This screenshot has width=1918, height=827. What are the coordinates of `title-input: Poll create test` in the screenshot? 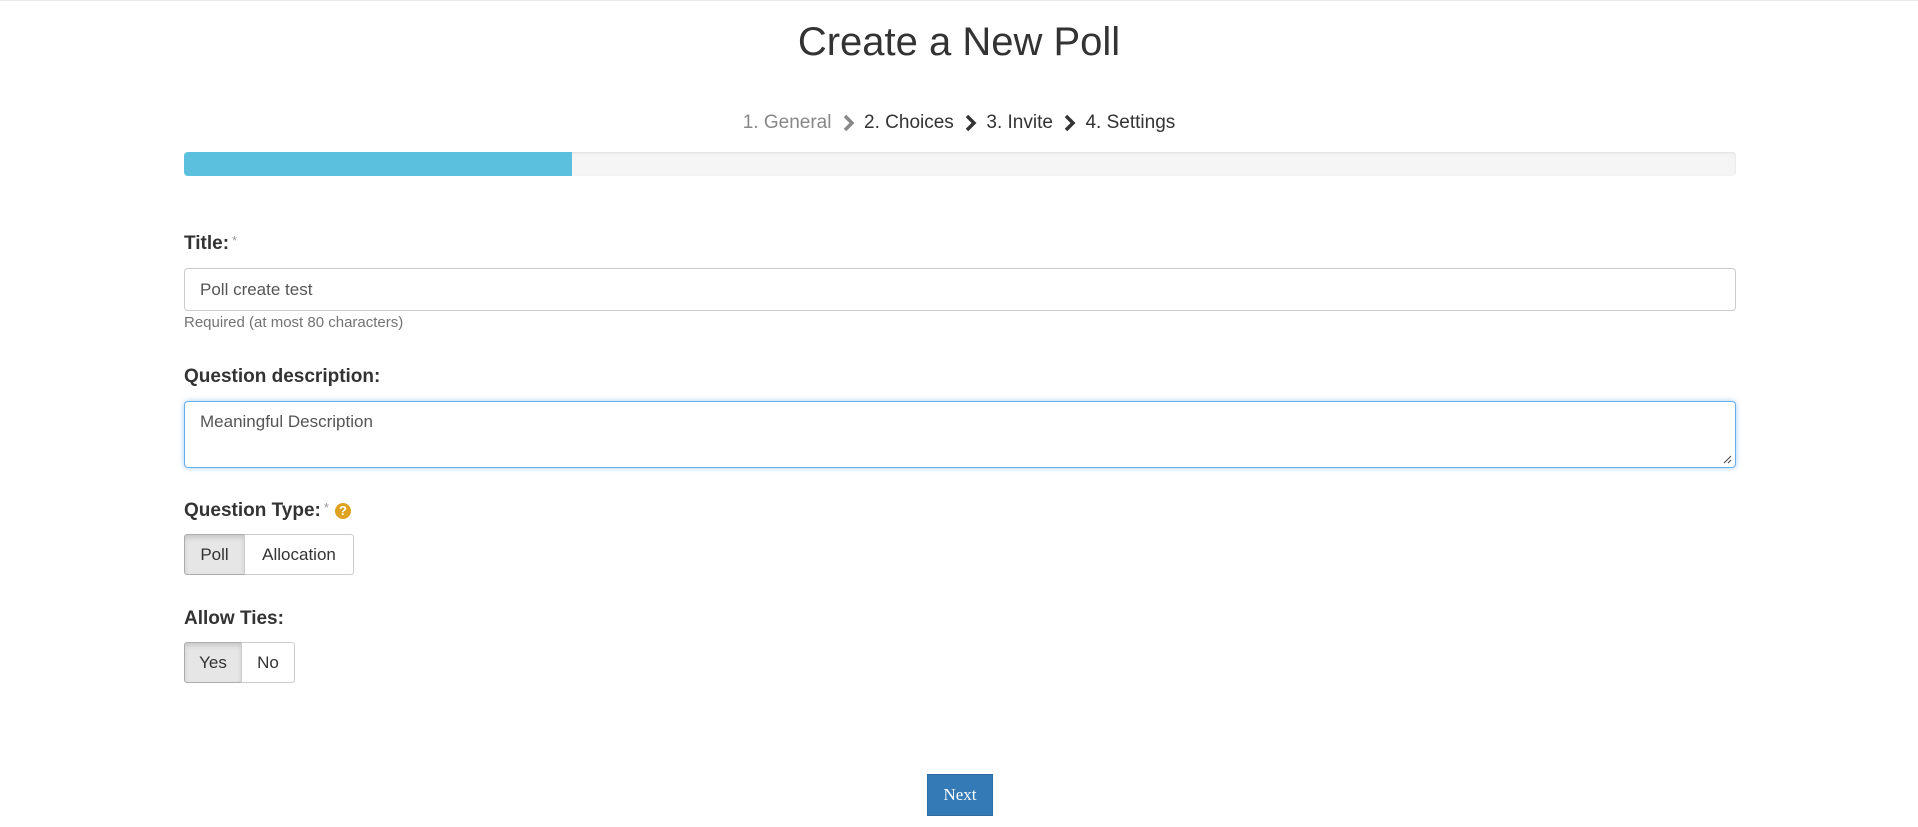 It's located at (960, 289).